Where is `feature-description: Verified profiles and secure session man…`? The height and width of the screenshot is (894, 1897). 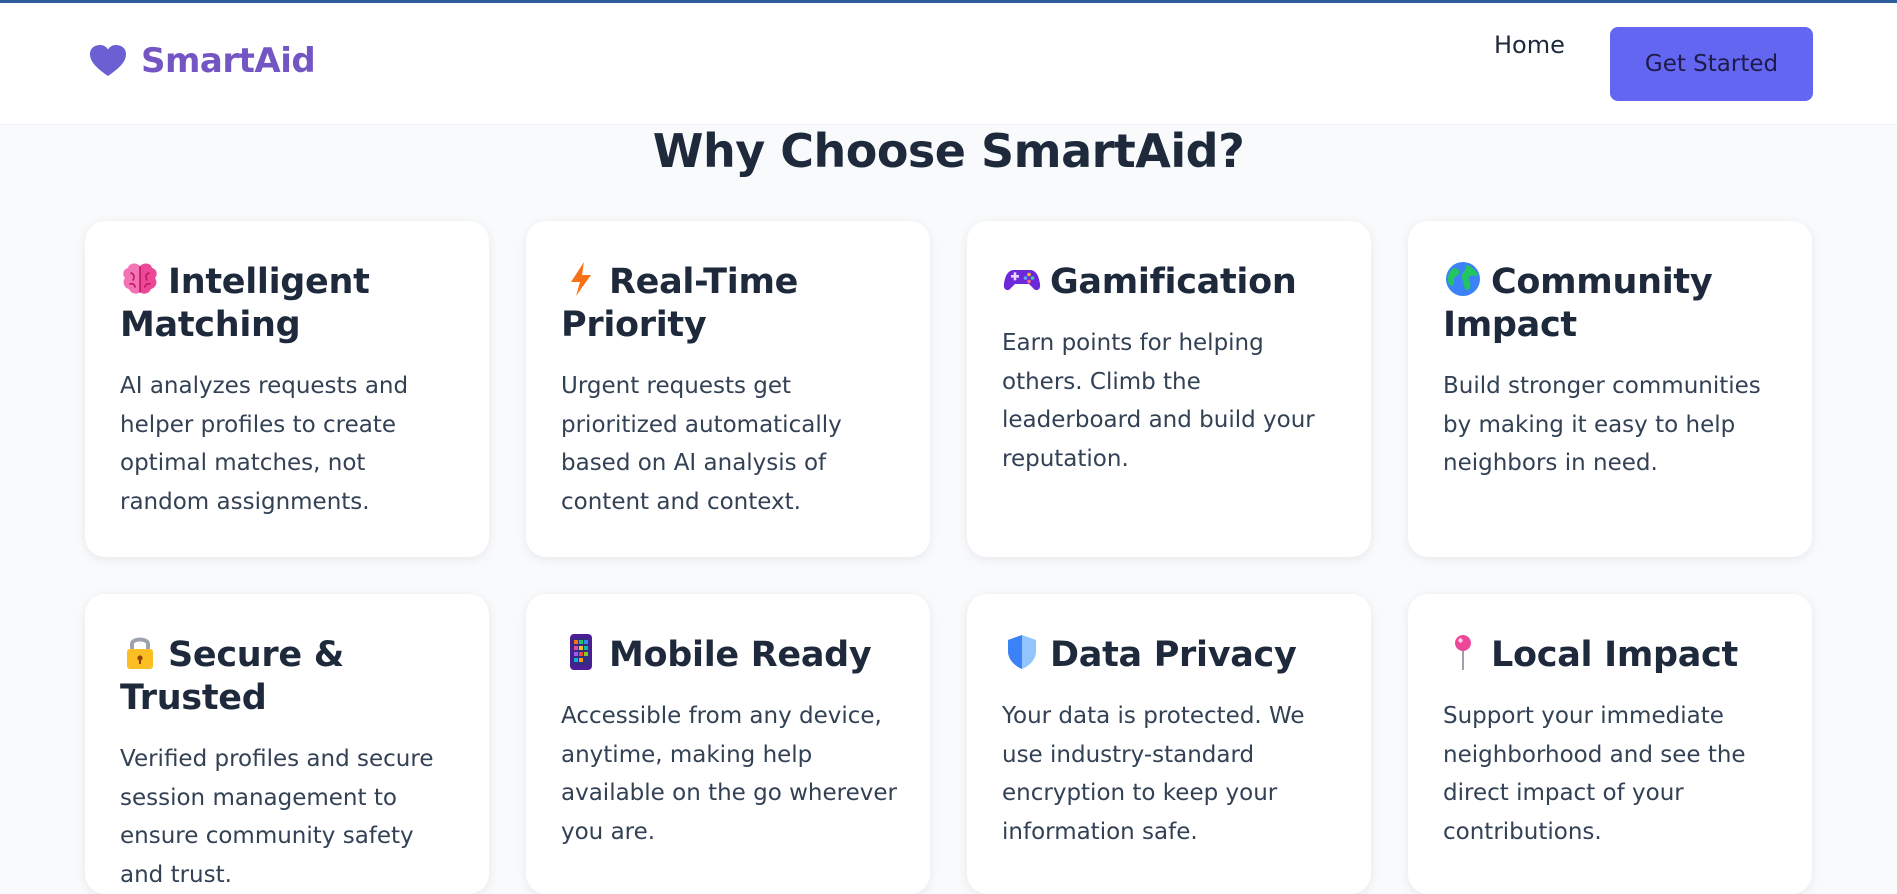
feature-description: Verified profiles and secure session man… is located at coordinates (277, 817).